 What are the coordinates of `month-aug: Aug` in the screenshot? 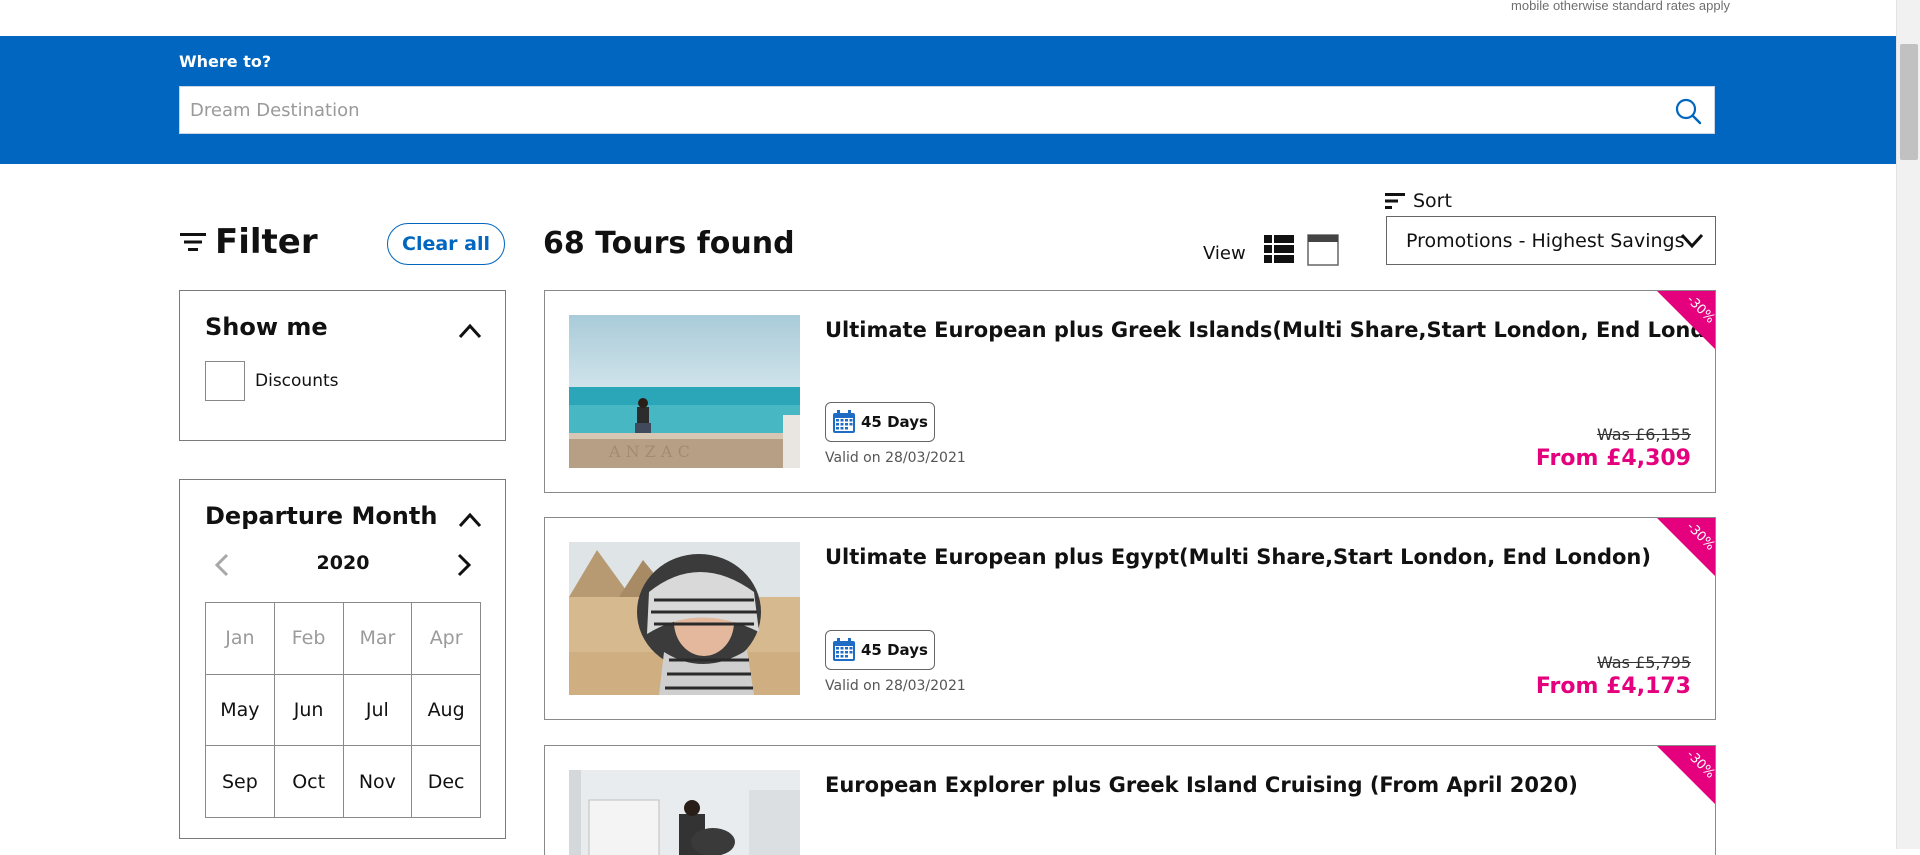 It's located at (446, 710).